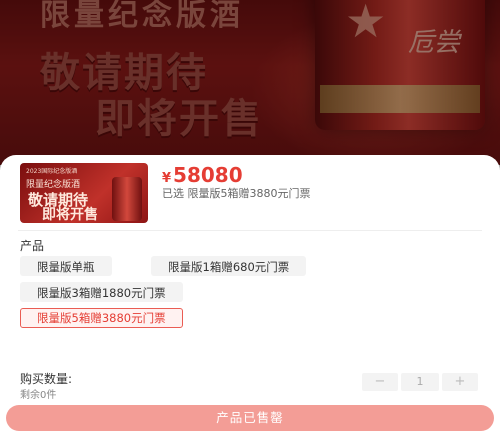  I want to click on option-3-case: 限量版3箱赠1880元门票, so click(101, 292).